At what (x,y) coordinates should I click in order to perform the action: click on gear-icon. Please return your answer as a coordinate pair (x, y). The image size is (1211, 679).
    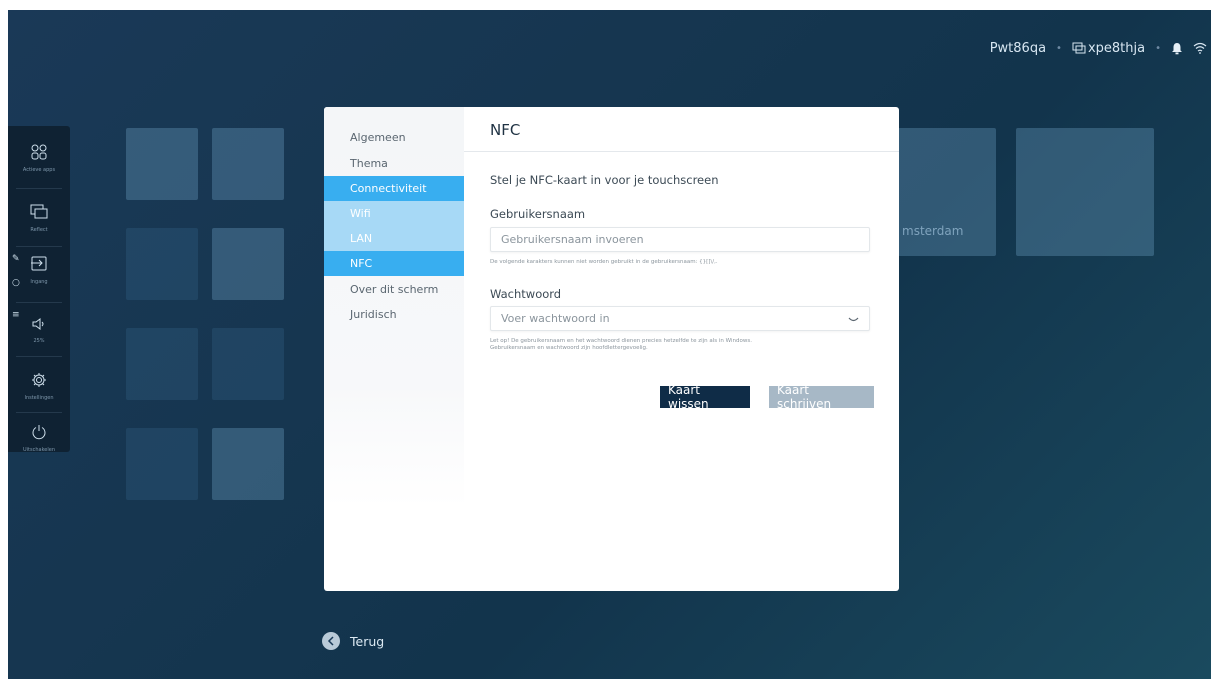
    Looking at the image, I should click on (39, 382).